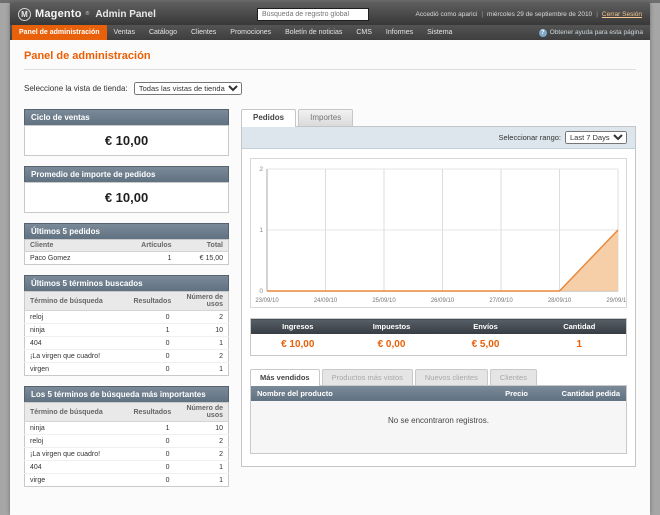  I want to click on tab-importes: Importes, so click(326, 117).